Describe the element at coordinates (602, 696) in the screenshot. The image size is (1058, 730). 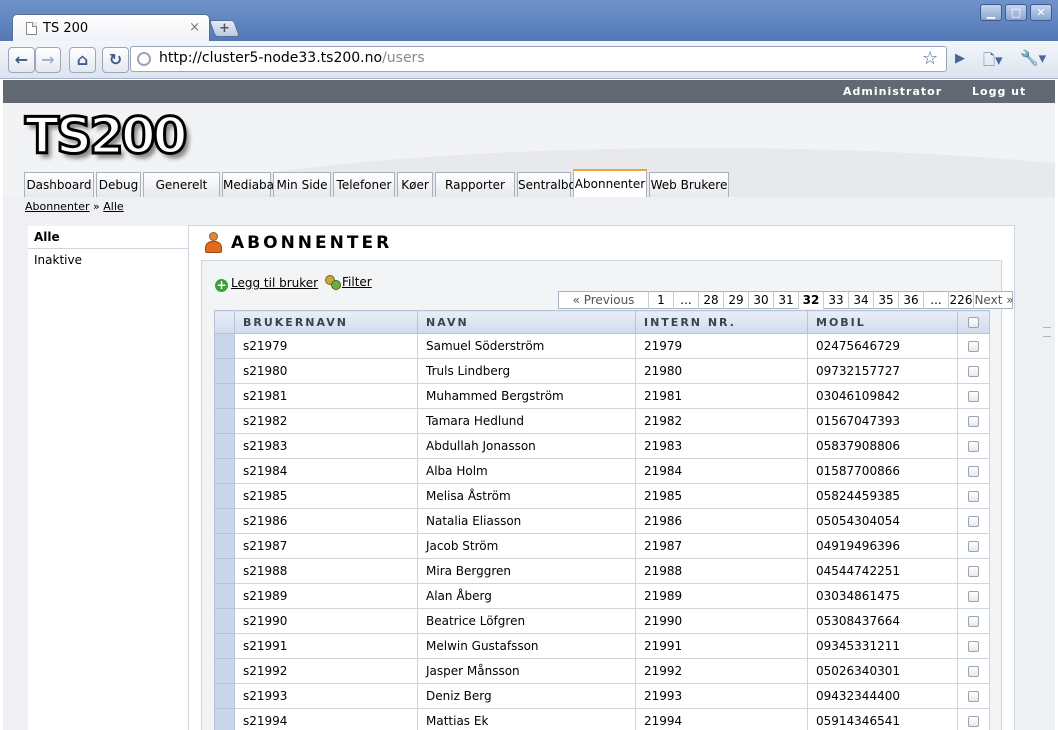
I see `table-row: s21993 Deniz Berg 21993 09432344400` at that location.